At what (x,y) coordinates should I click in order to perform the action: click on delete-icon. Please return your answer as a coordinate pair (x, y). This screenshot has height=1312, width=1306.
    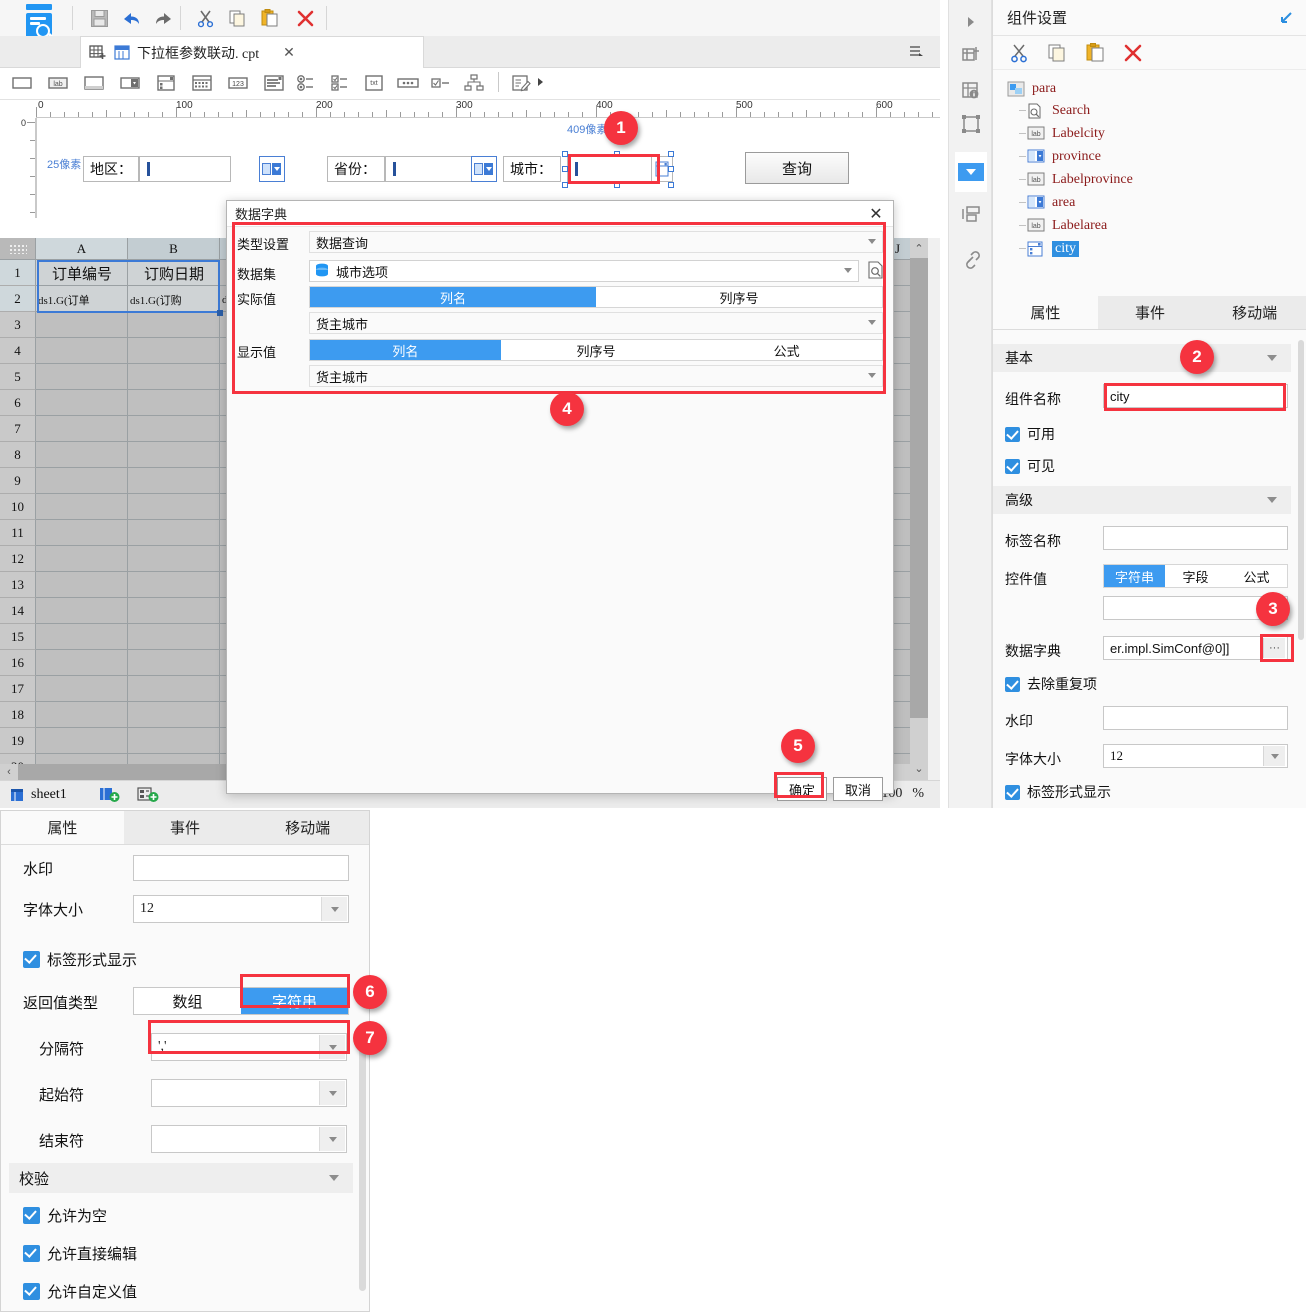
    Looking at the image, I should click on (305, 18).